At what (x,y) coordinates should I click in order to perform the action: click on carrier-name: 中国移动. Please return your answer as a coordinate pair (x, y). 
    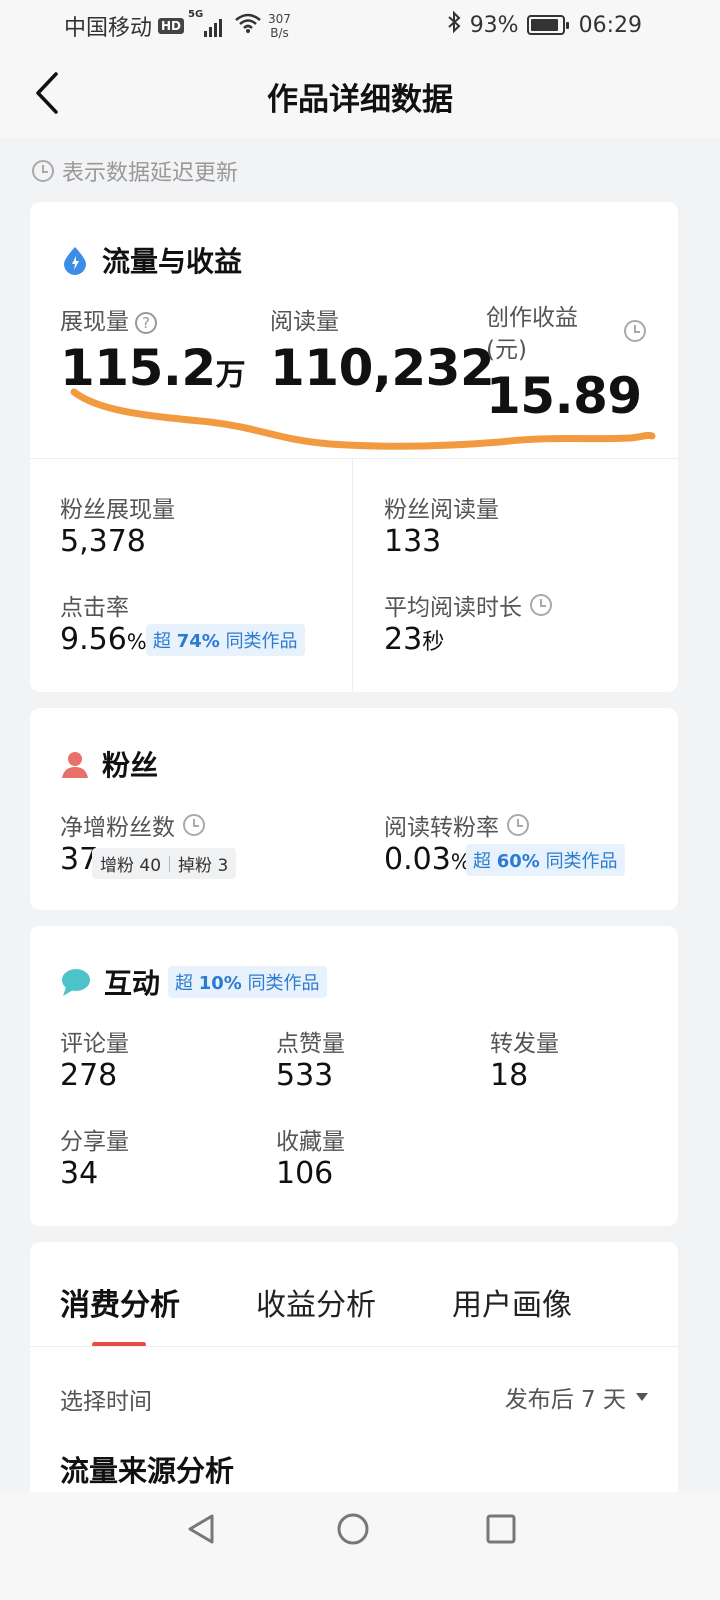
    Looking at the image, I should click on (108, 28).